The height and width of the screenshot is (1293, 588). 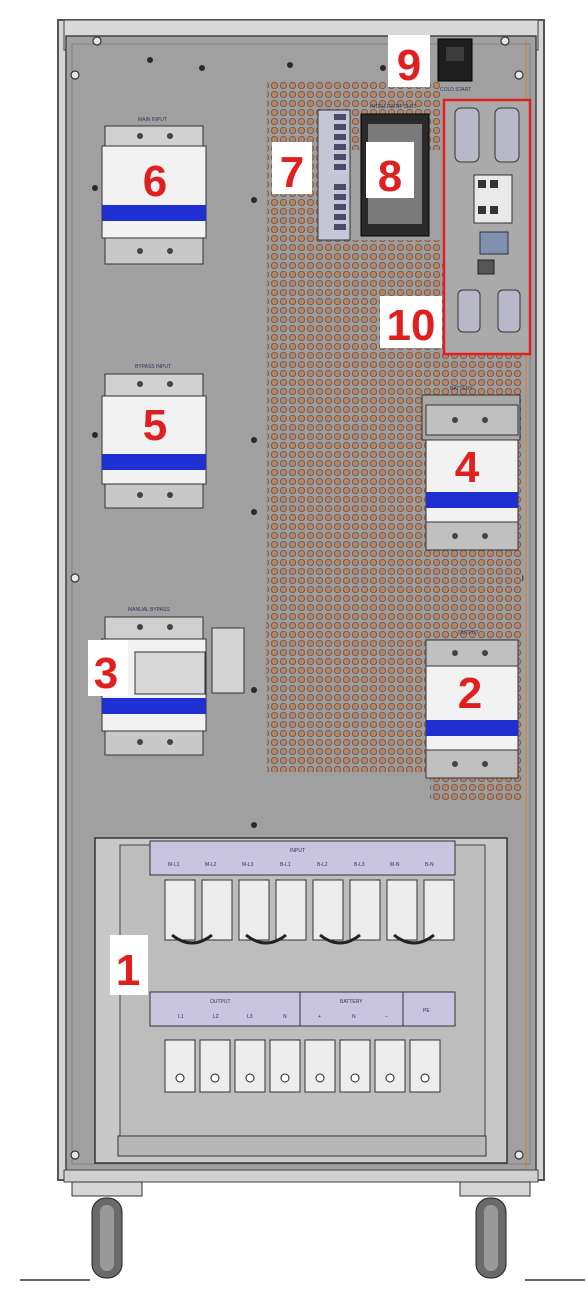 I want to click on callout-2: 2, so click(x=470, y=693).